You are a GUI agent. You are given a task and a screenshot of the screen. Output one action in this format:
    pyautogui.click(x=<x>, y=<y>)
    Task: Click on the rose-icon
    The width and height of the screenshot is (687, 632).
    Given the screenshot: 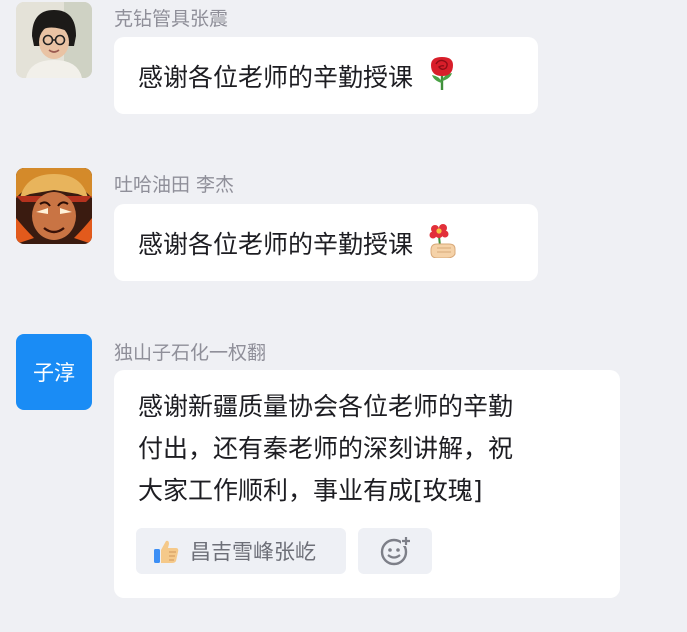 What is the action you would take?
    pyautogui.click(x=442, y=76)
    